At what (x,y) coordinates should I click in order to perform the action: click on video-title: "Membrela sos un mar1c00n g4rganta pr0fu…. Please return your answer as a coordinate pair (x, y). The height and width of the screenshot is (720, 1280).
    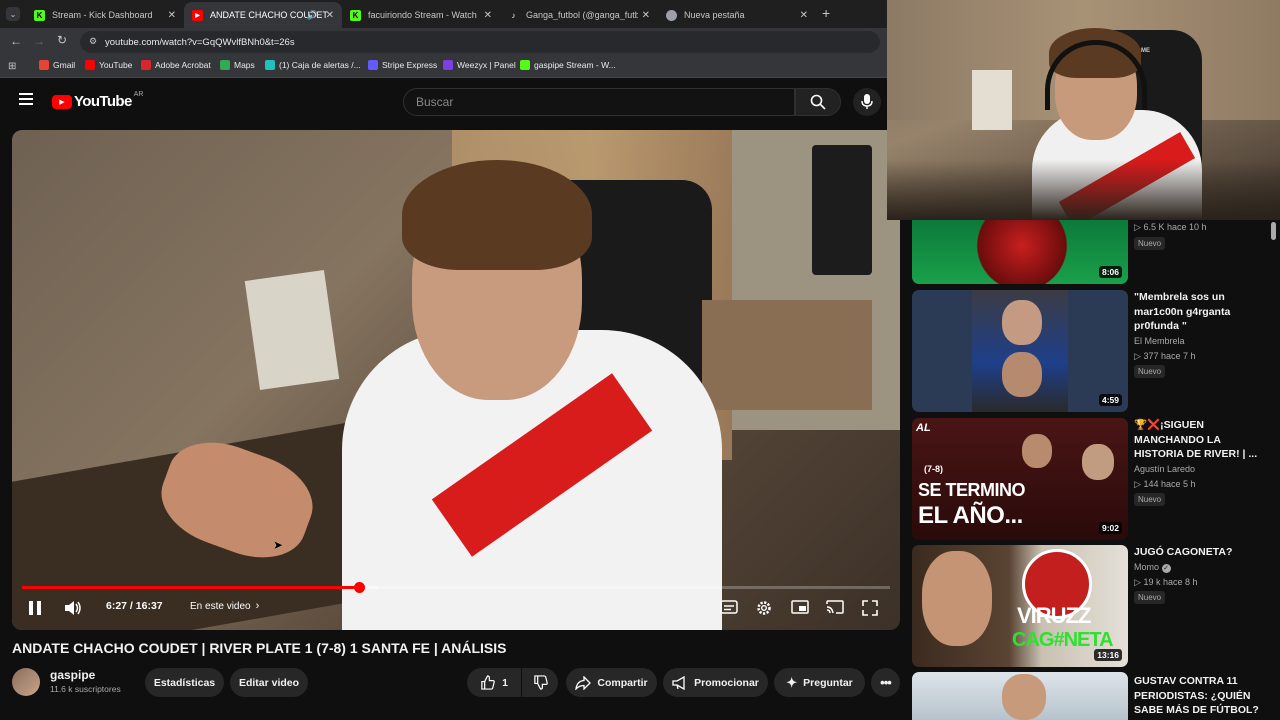
    Looking at the image, I should click on (1196, 312).